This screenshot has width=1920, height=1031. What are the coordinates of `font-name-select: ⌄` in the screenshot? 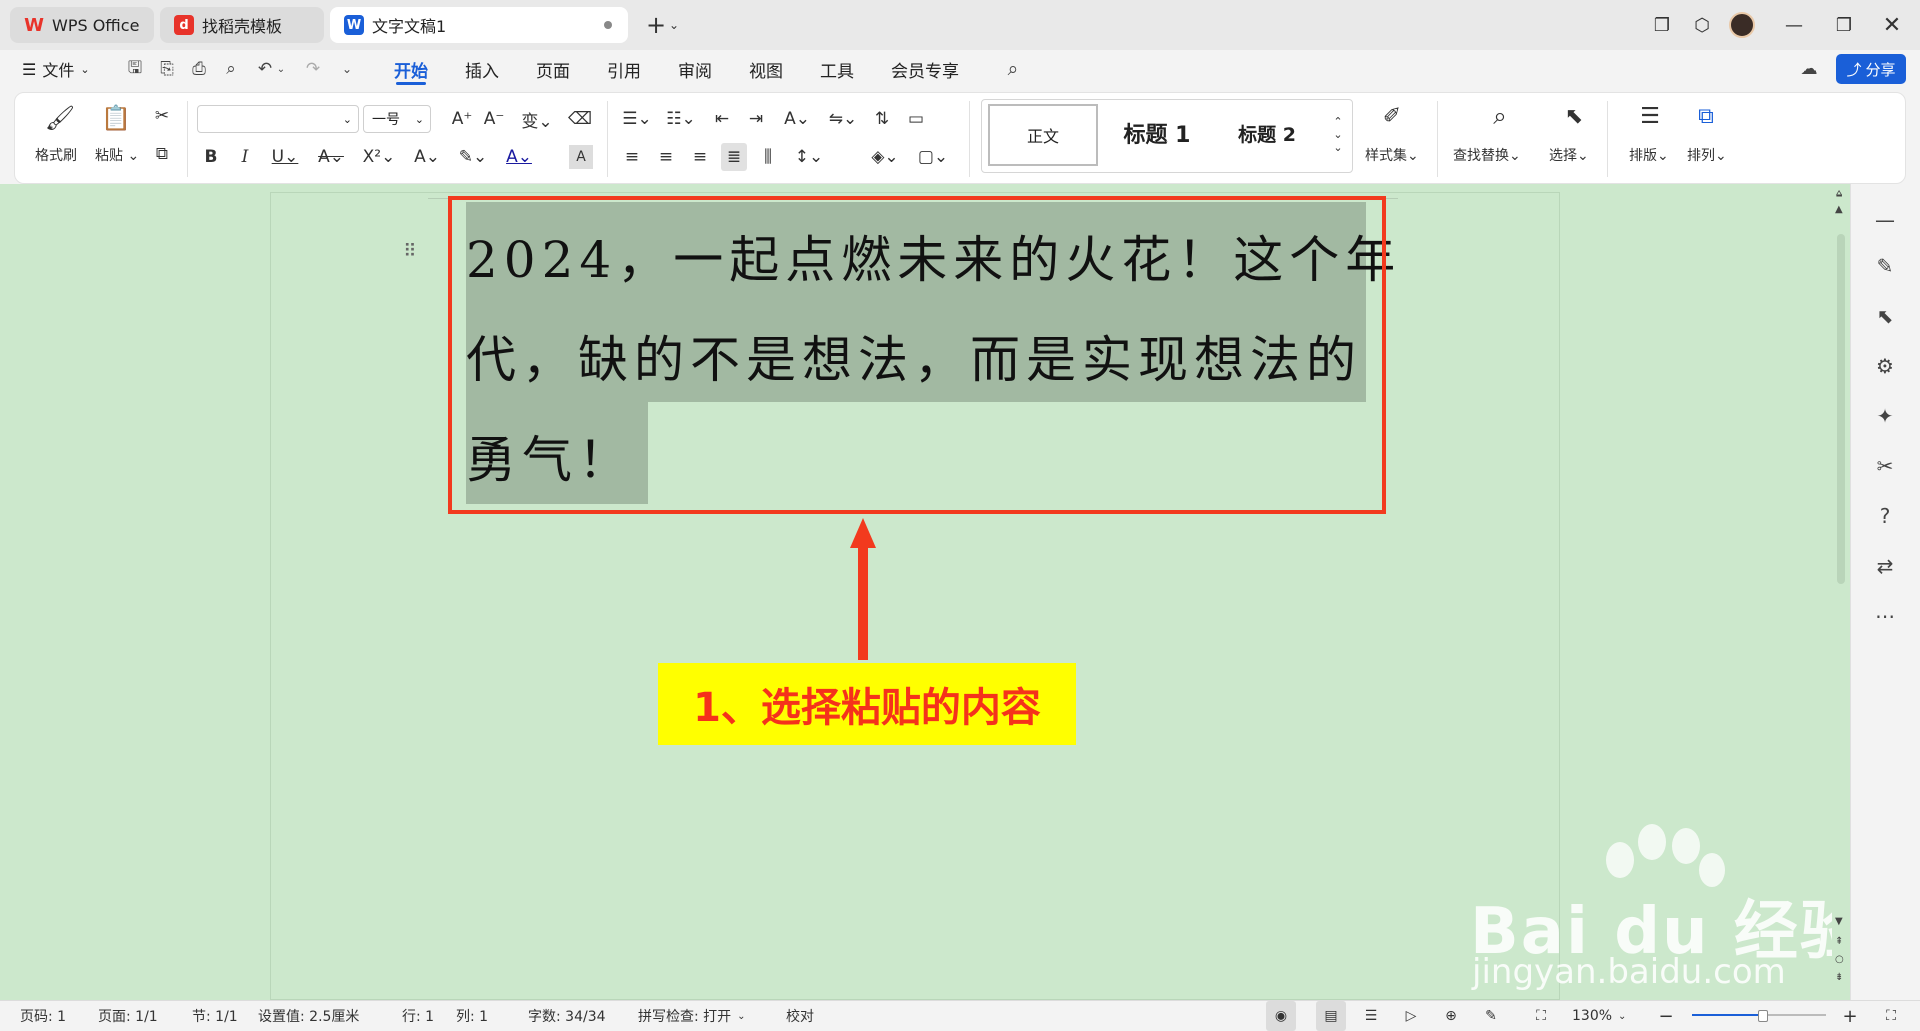 It's located at (278, 119).